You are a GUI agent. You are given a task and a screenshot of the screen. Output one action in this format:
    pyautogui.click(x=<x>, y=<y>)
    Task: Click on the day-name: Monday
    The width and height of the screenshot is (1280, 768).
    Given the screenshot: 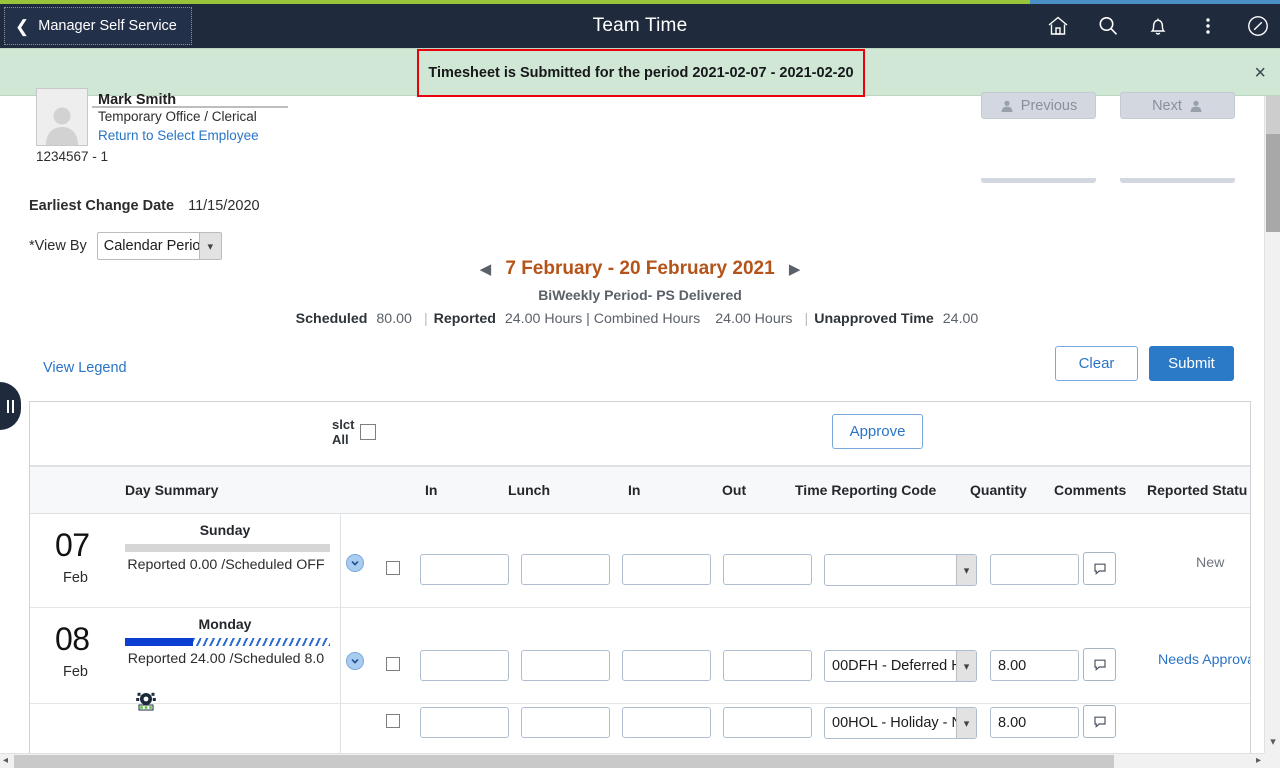 What is the action you would take?
    pyautogui.click(x=225, y=624)
    